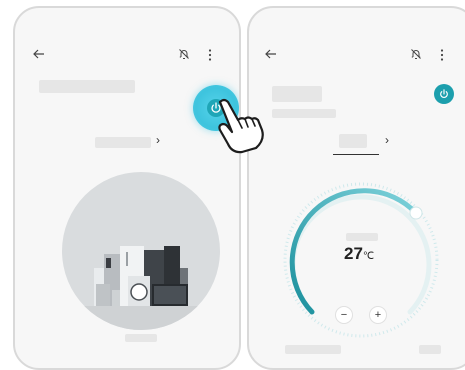 The width and height of the screenshot is (465, 370). I want to click on temperature-readout: 27℃, so click(359, 254).